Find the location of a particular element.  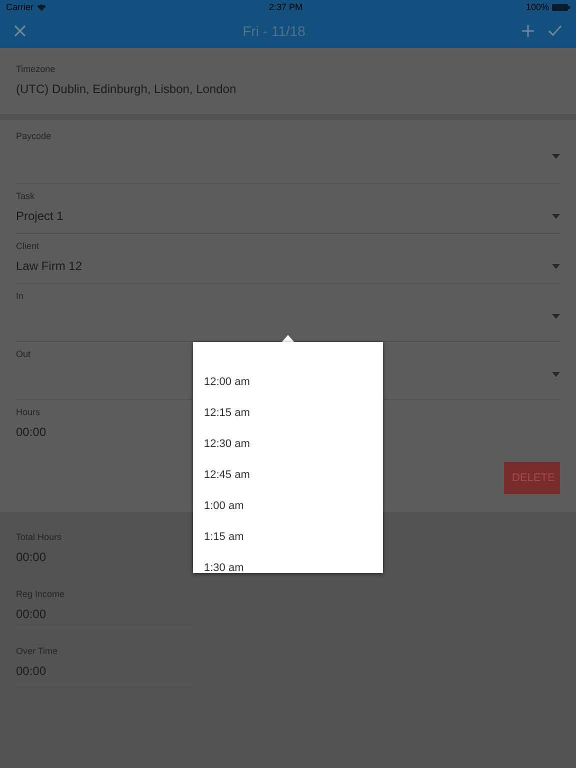

time-option: 1:00 am is located at coordinates (288, 505).